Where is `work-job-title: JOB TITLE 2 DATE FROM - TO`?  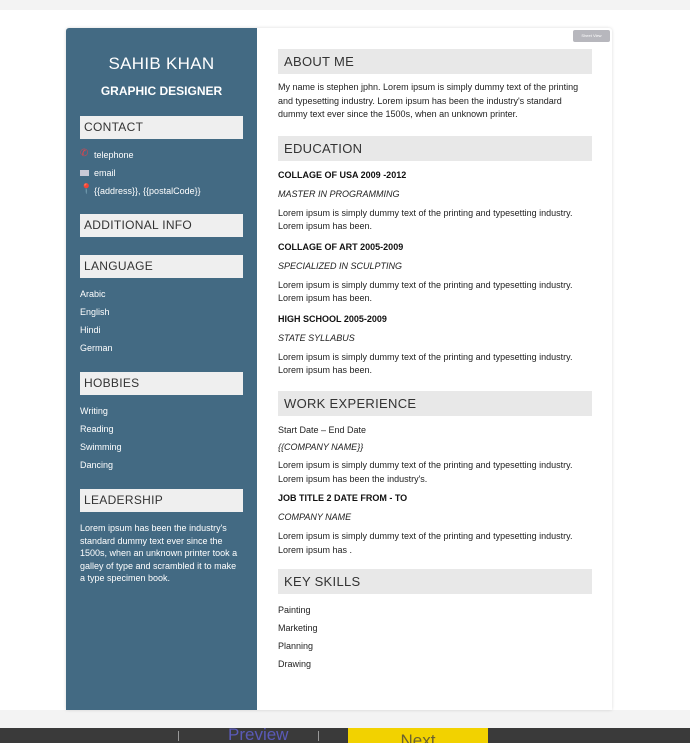 work-job-title: JOB TITLE 2 DATE FROM - TO is located at coordinates (343, 498).